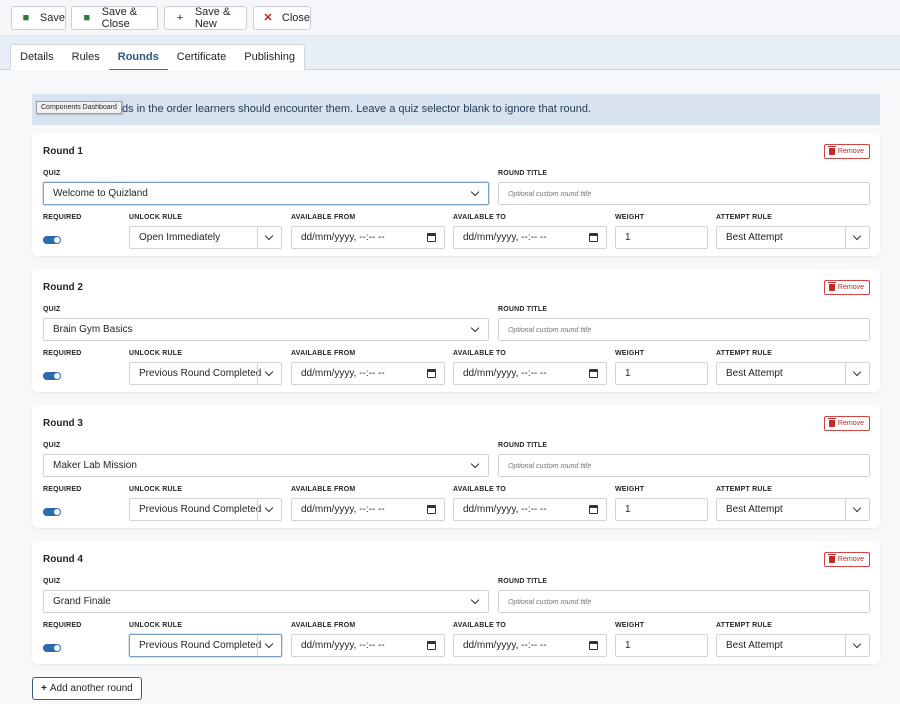 Image resolution: width=900 pixels, height=704 pixels. Describe the element at coordinates (744, 625) in the screenshot. I see `attempt-rule-label: ATTEMPT RULE` at that location.